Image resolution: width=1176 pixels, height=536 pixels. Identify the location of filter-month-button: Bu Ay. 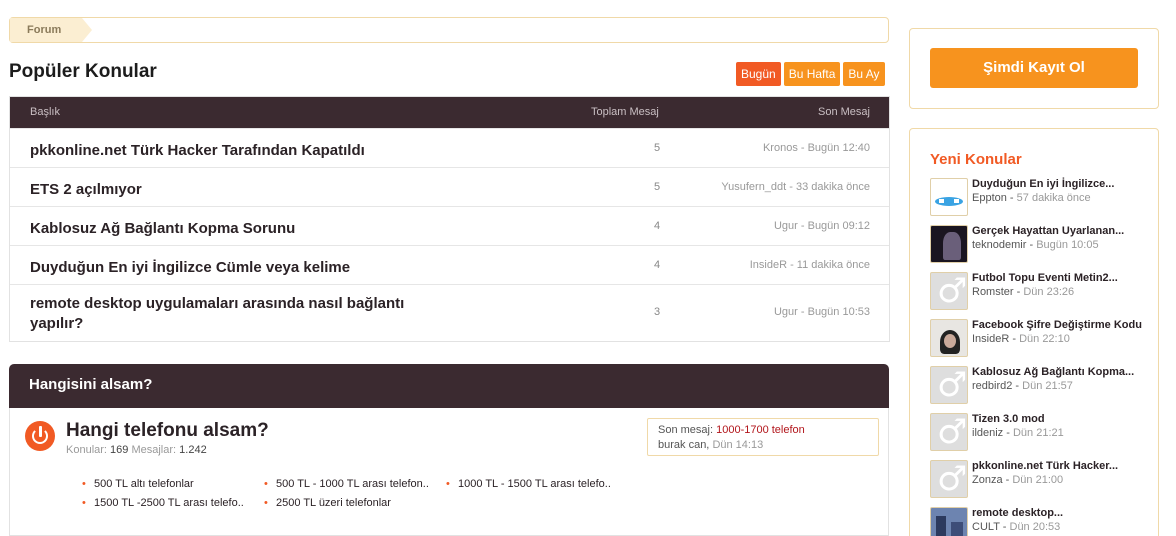
(864, 74).